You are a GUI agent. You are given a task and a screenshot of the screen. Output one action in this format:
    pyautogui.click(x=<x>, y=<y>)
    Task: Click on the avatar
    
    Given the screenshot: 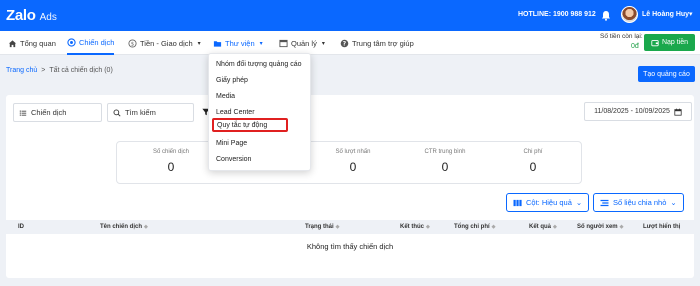 What is the action you would take?
    pyautogui.click(x=629, y=14)
    